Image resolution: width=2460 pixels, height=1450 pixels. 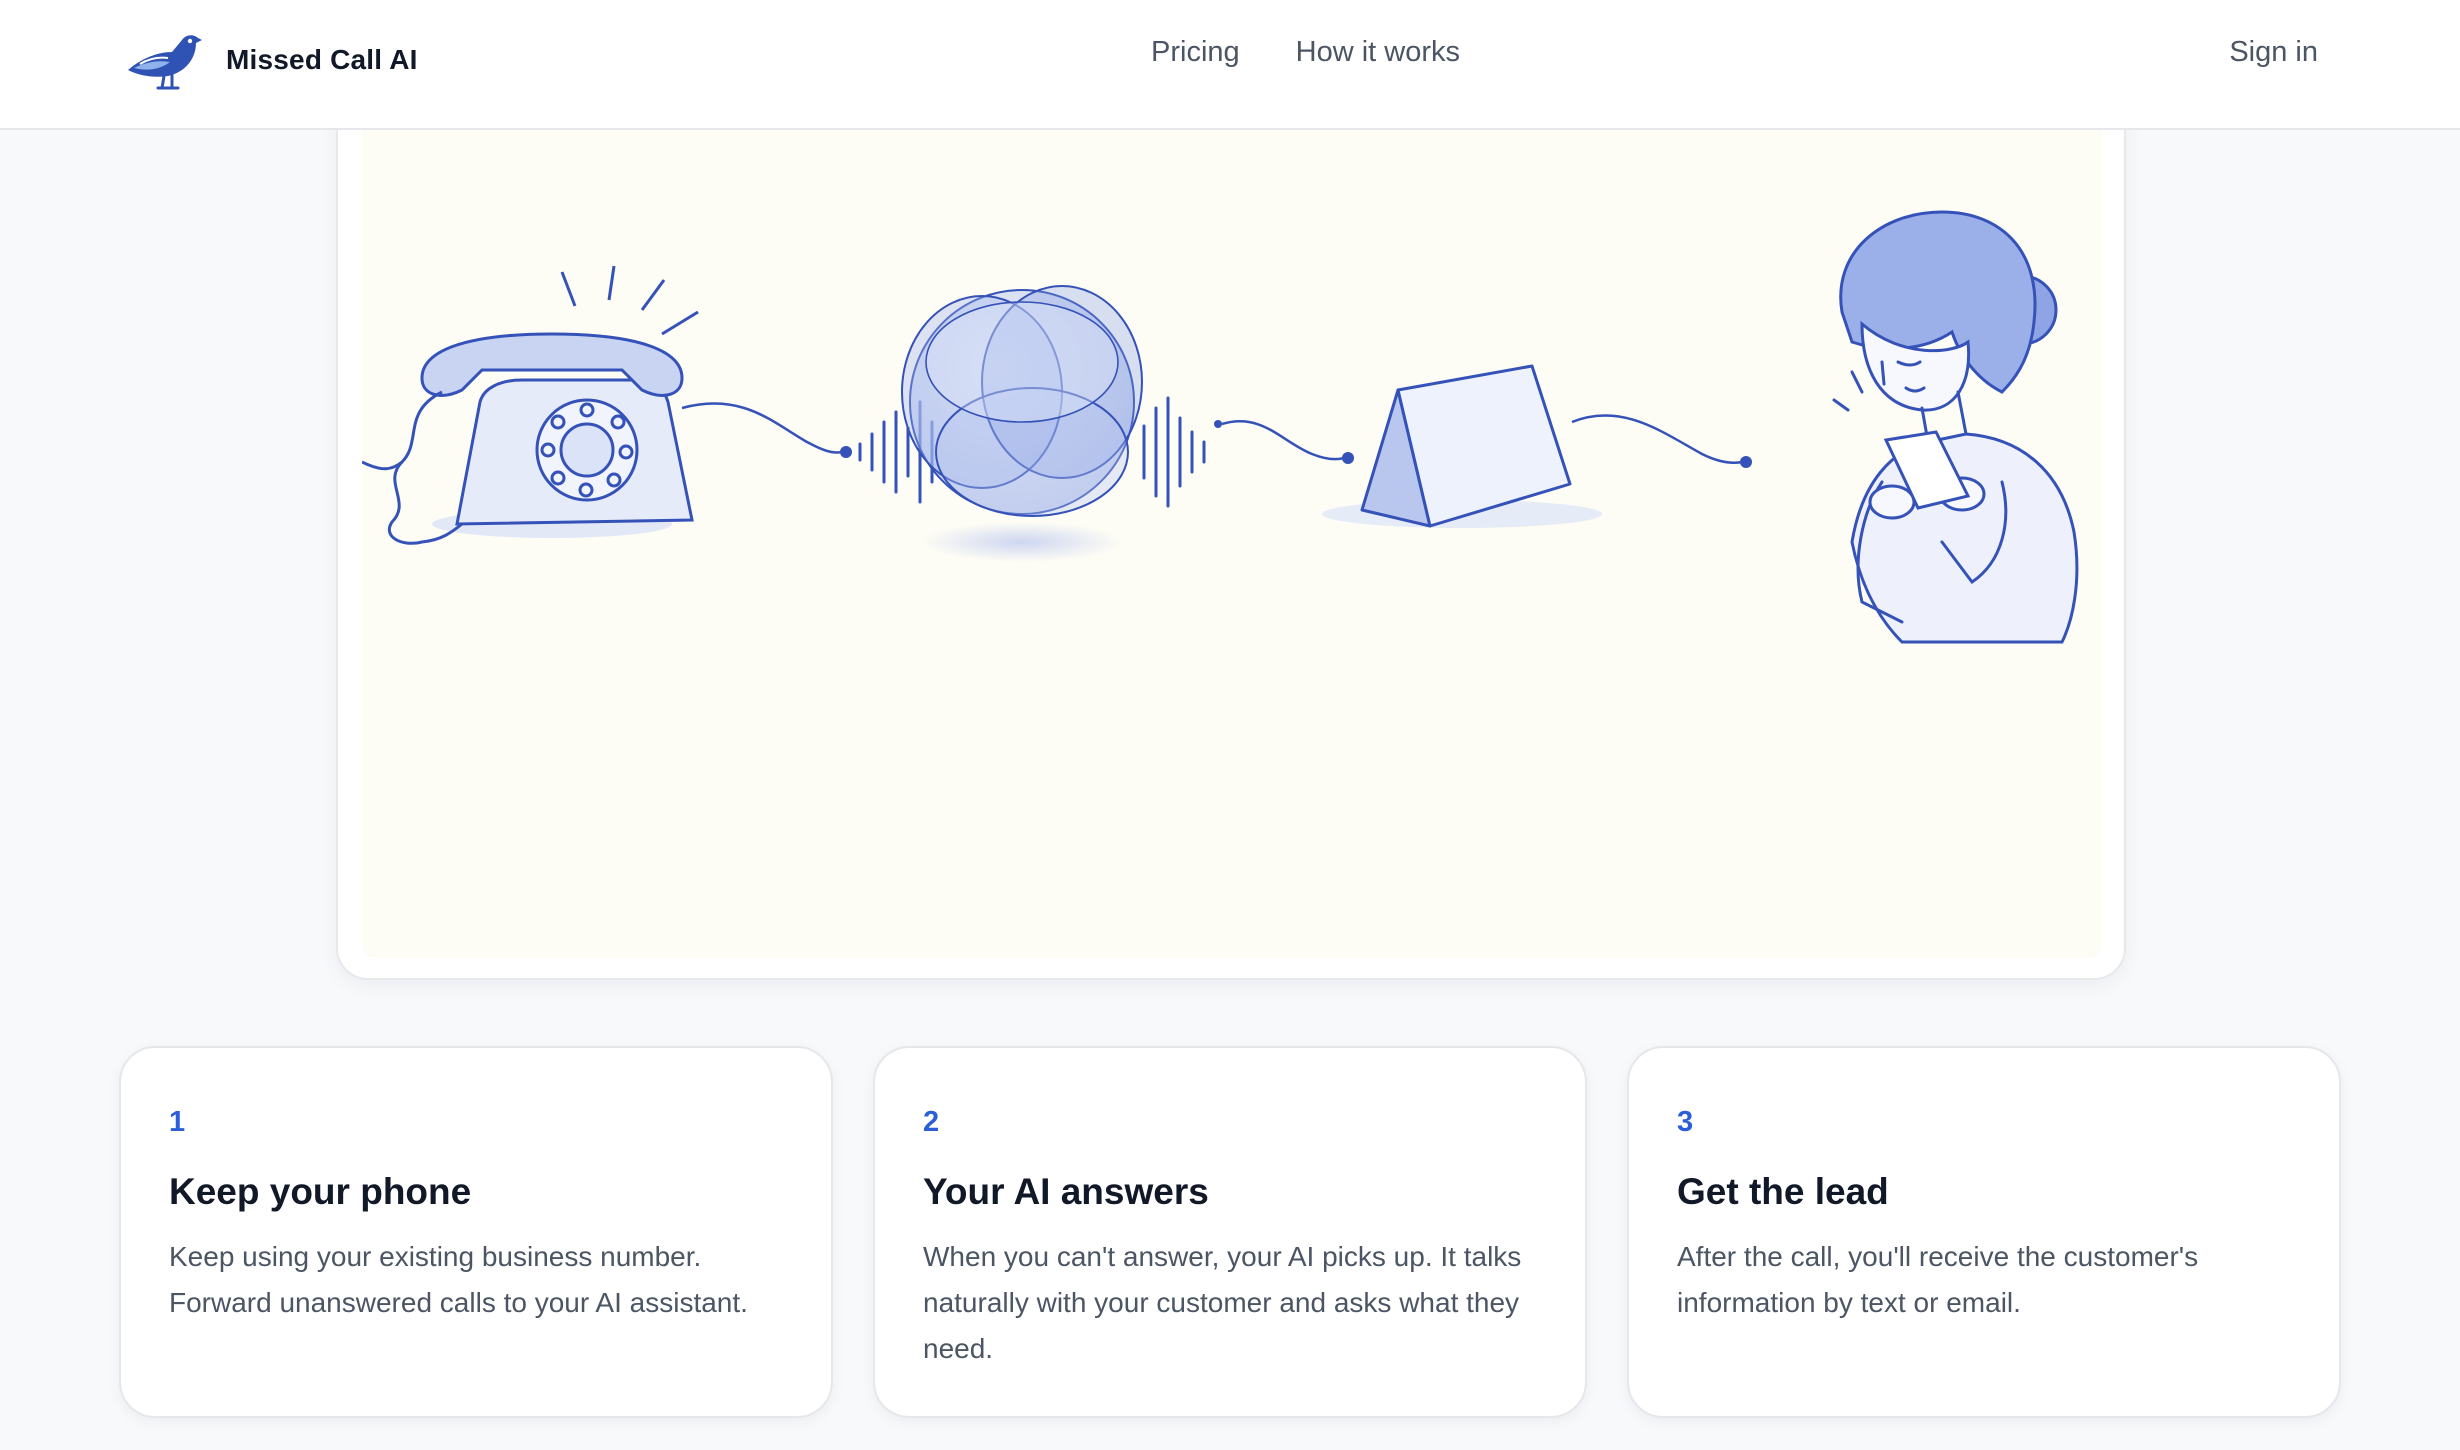 I want to click on main-nav: Pricing How it works, so click(x=1305, y=52).